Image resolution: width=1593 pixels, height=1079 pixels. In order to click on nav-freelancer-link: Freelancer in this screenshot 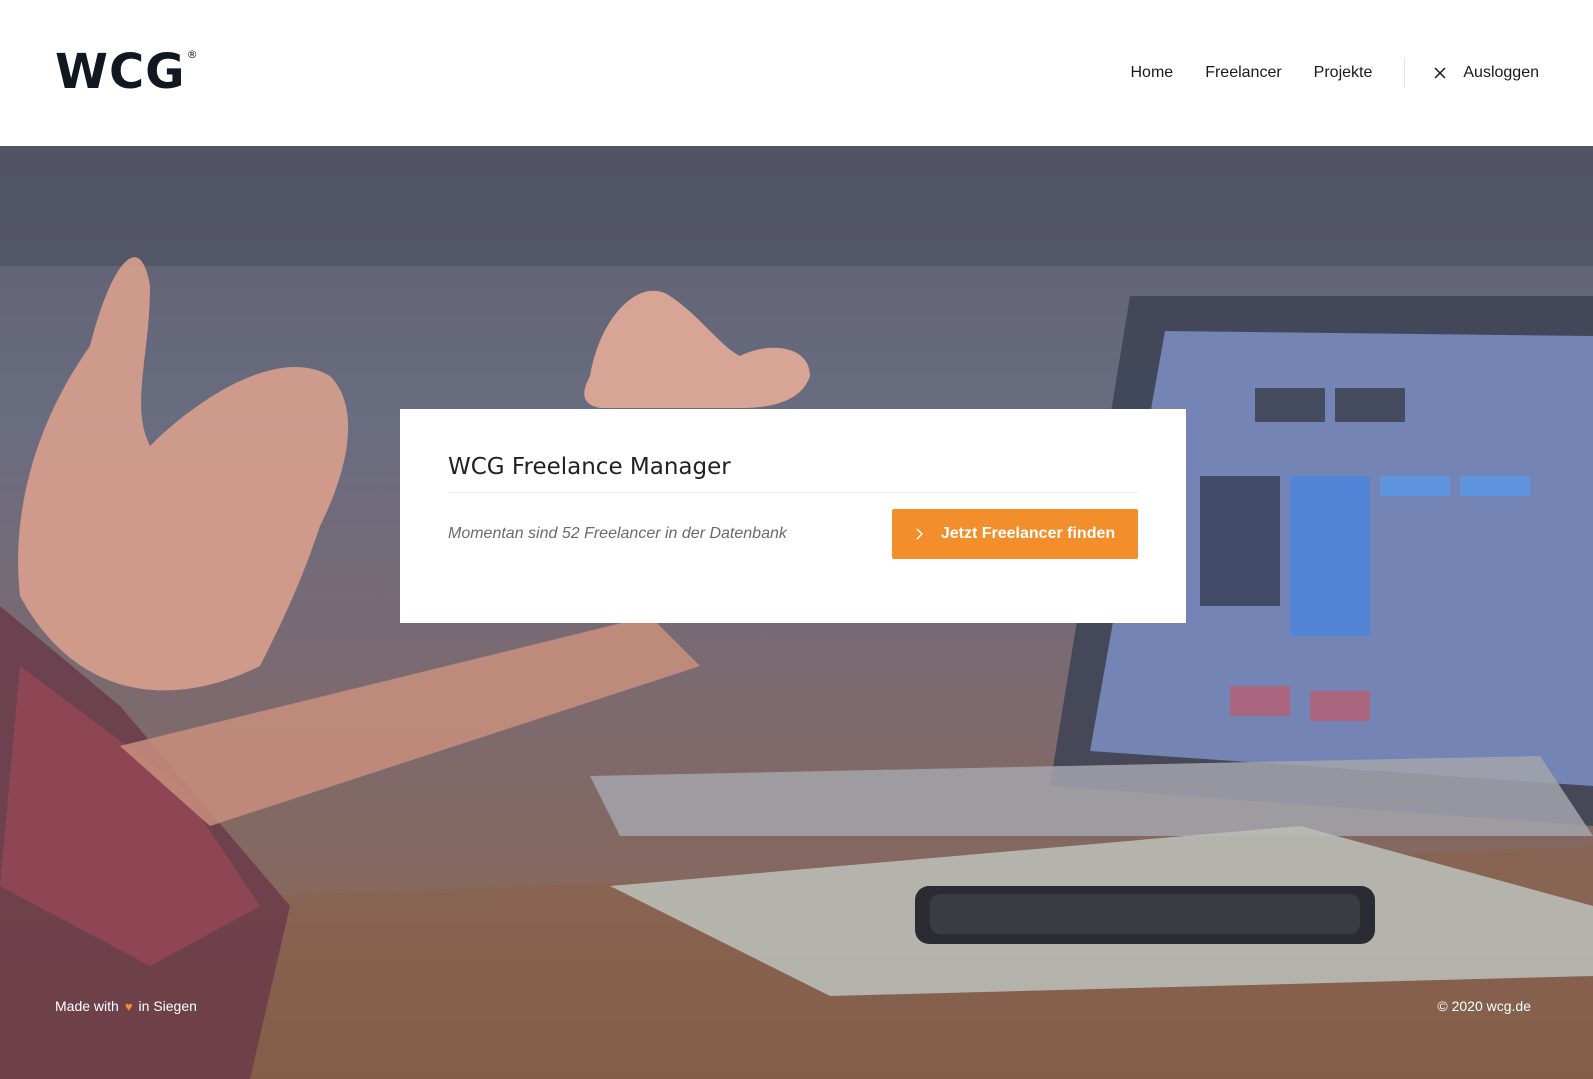, I will do `click(1243, 73)`.